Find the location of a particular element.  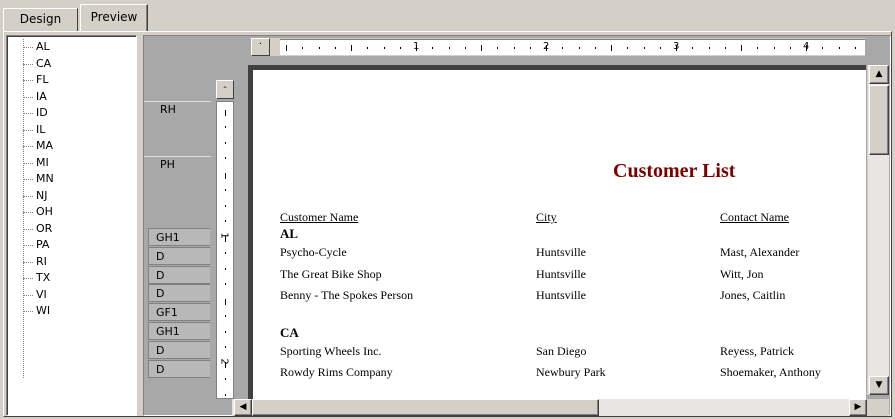

customer-name-cell: Sporting Wheels Inc. is located at coordinates (331, 350).